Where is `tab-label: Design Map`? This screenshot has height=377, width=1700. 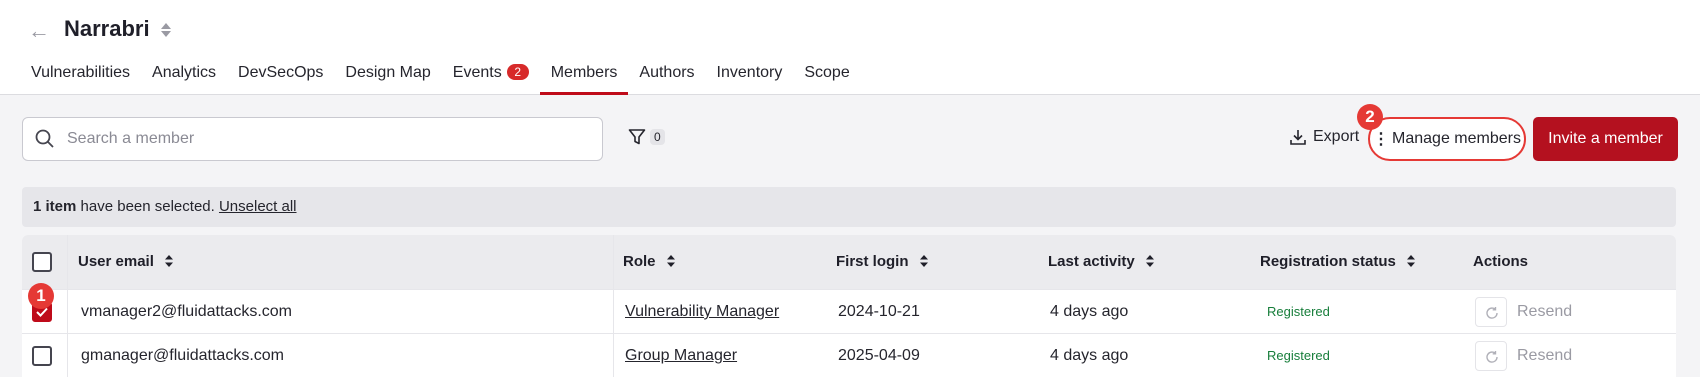 tab-label: Design Map is located at coordinates (388, 72).